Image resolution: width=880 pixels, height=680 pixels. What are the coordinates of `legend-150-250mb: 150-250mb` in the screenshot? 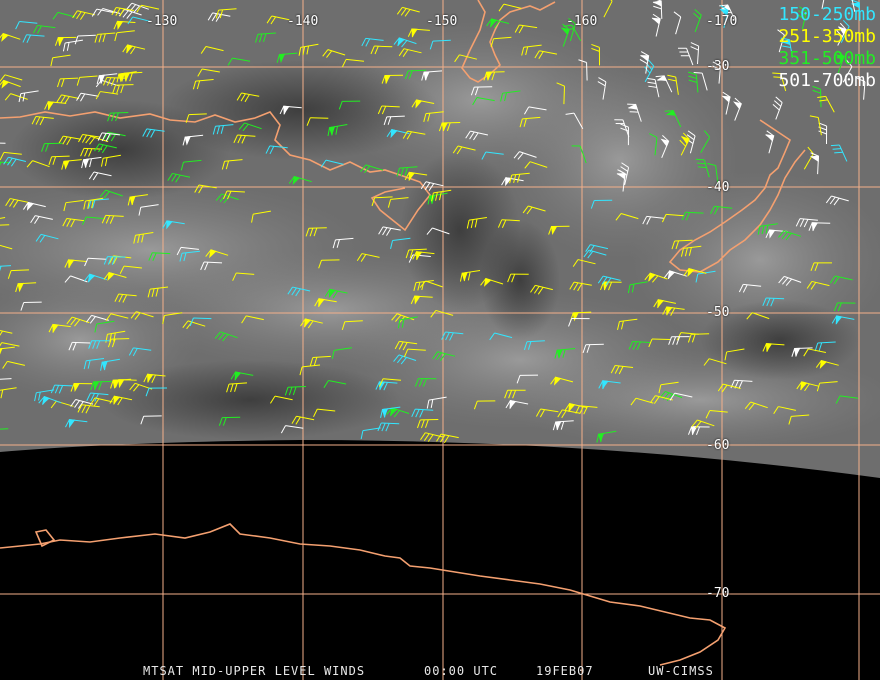 It's located at (827, 14).